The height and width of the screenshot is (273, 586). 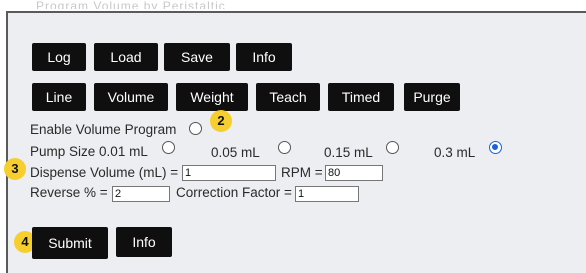 I want to click on dispense-volume-label: Dispense Volume (mL) =, so click(x=104, y=172).